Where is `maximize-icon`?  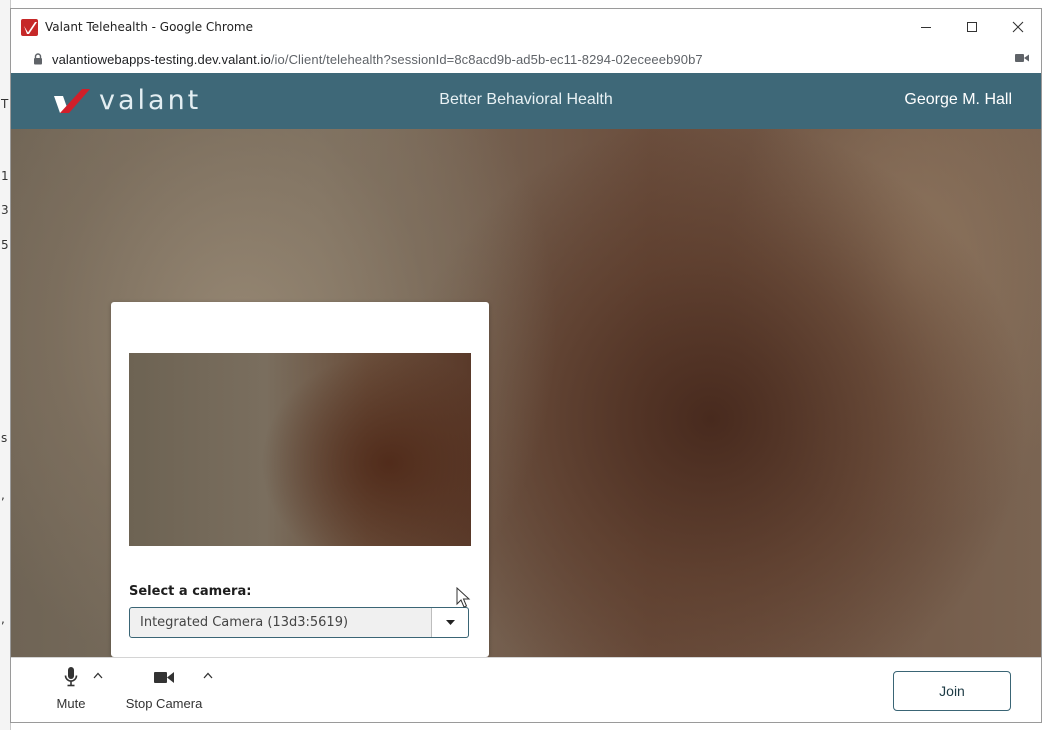 maximize-icon is located at coordinates (972, 27).